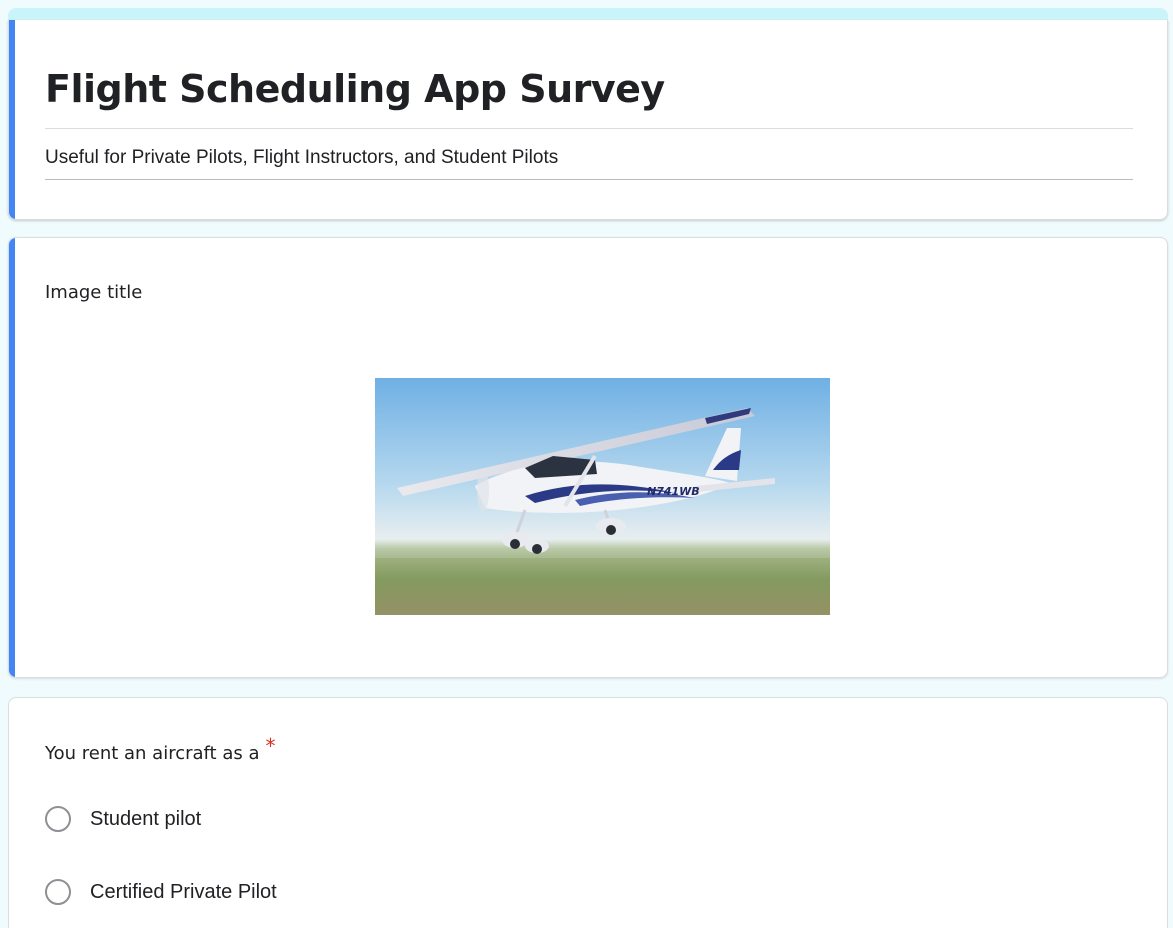  What do you see at coordinates (602, 496) in the screenshot?
I see `airplane-photo: N741WB` at bounding box center [602, 496].